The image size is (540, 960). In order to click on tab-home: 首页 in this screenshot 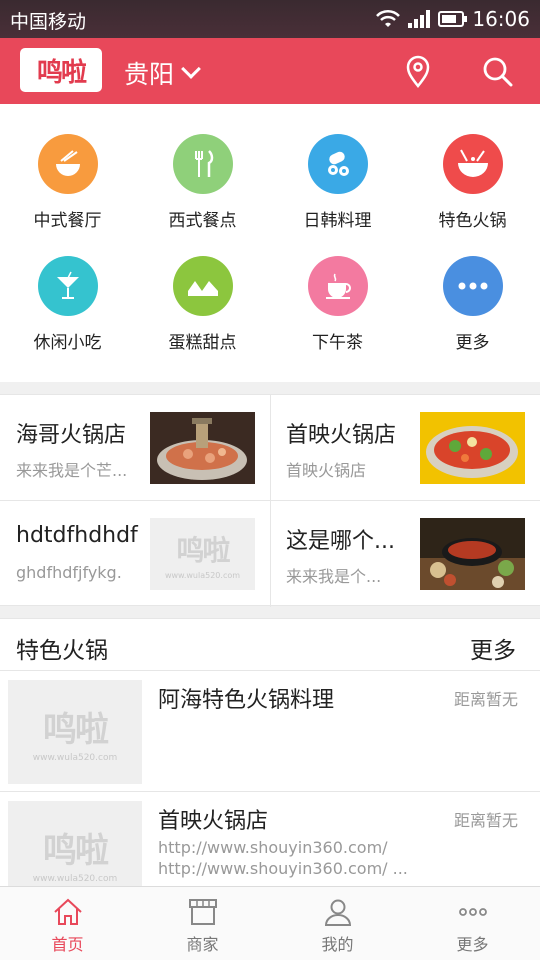, I will do `click(67, 923)`.